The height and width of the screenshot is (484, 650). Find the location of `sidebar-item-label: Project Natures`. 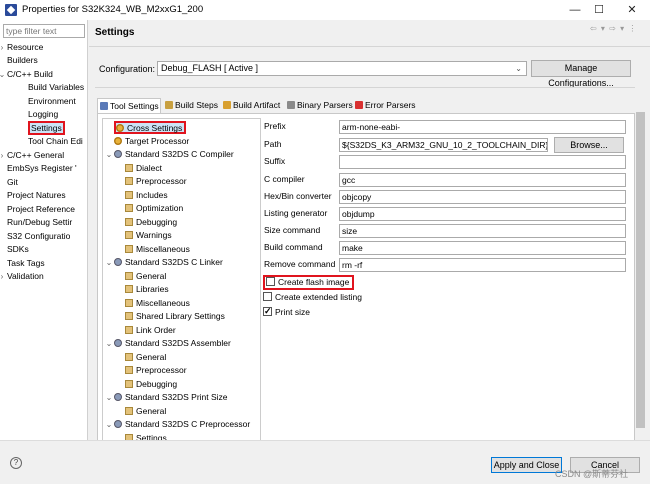

sidebar-item-label: Project Natures is located at coordinates (36, 195).